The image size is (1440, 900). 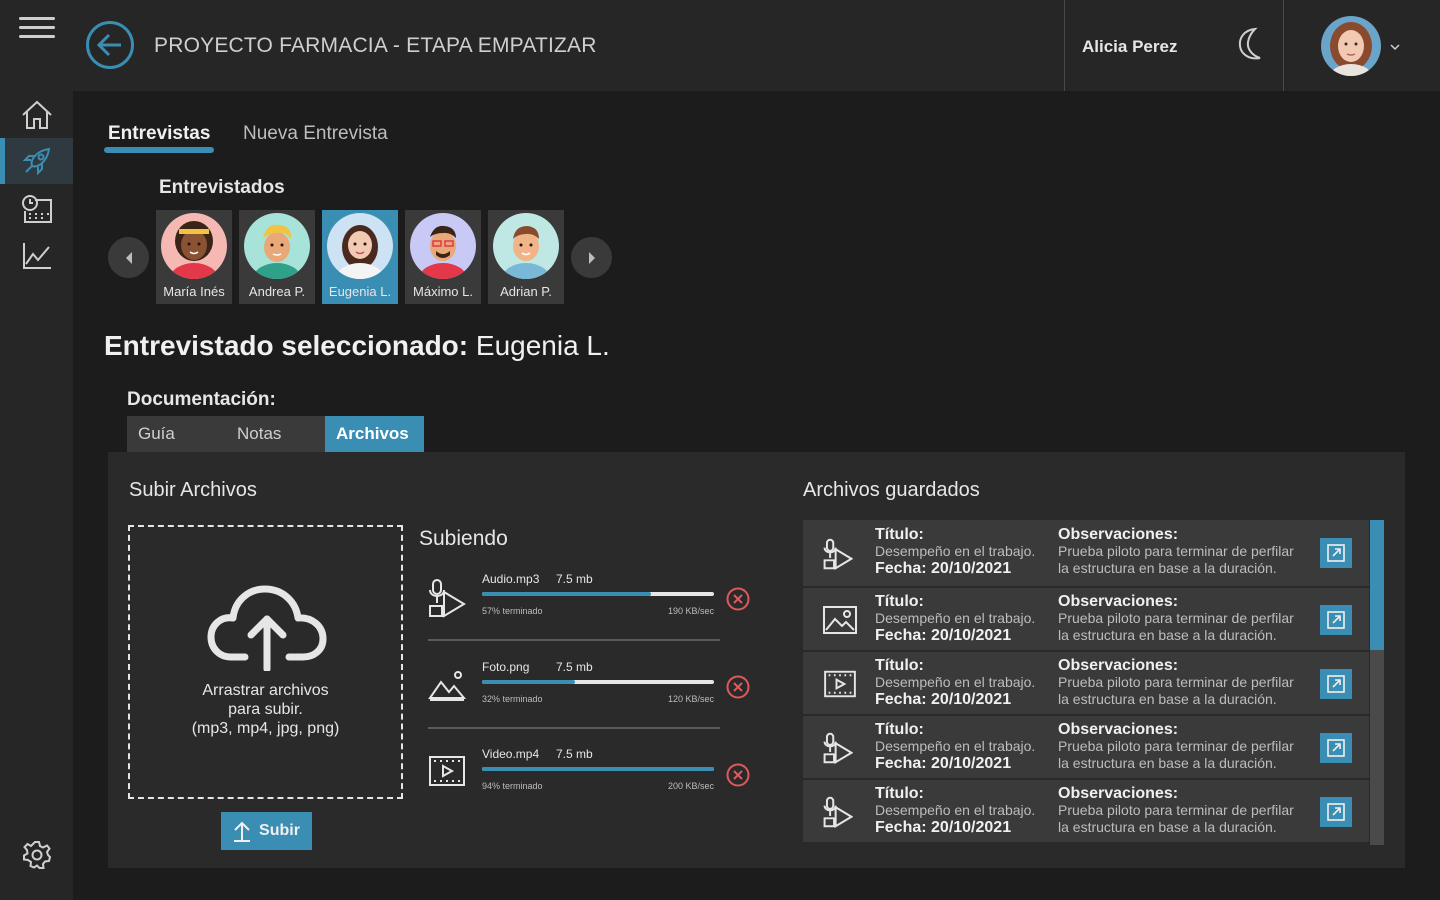 I want to click on interviewee-name: Adrian P., so click(x=526, y=291).